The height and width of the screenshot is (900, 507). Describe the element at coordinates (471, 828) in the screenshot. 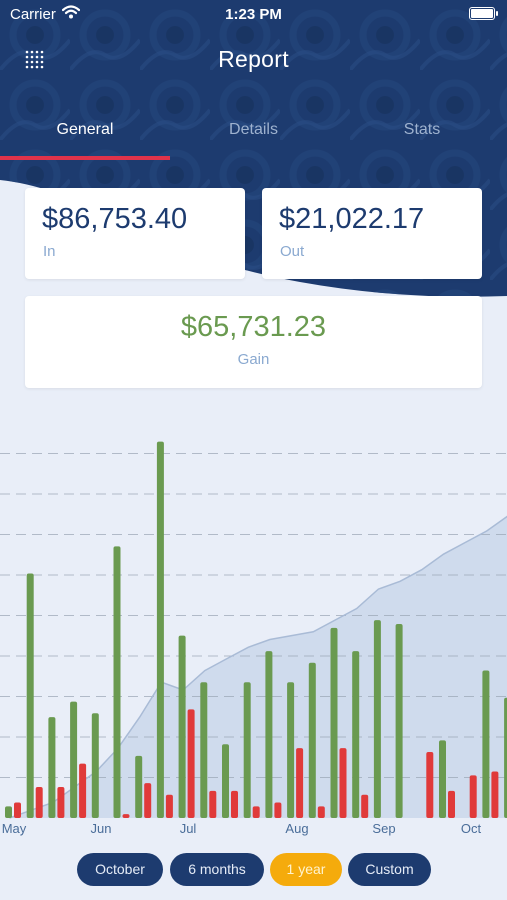

I see `x-axis-label: Oct` at that location.